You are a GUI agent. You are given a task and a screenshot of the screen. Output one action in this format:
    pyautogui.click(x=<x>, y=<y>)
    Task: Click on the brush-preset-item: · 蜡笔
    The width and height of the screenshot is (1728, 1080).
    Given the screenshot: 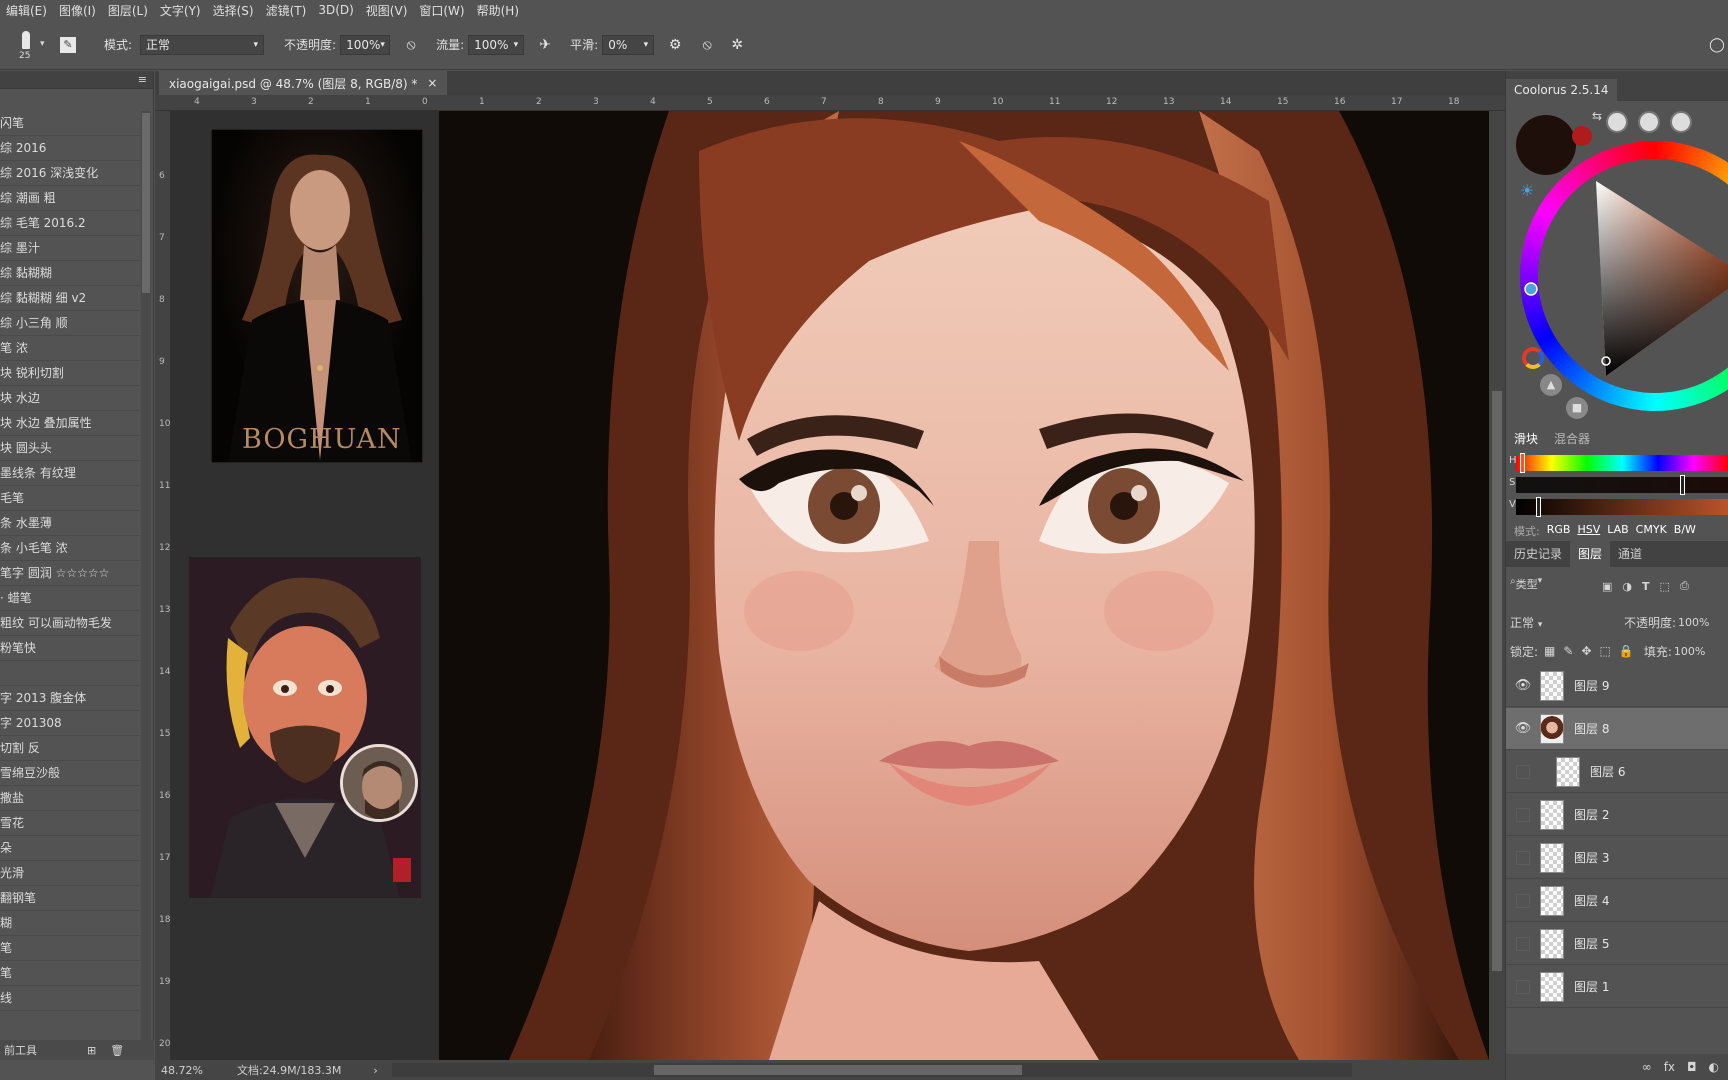 What is the action you would take?
    pyautogui.click(x=70, y=598)
    